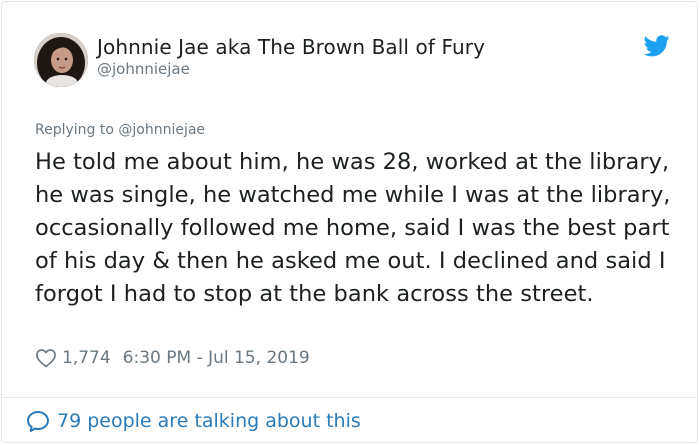 This screenshot has height=445, width=700. What do you see at coordinates (120, 130) in the screenshot?
I see `replying-to-label: Replying to @johnniejae` at bounding box center [120, 130].